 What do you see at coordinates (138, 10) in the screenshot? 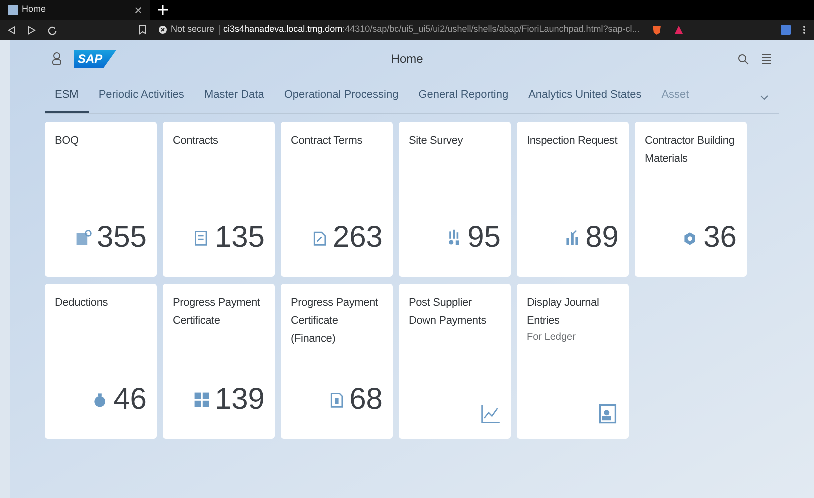
I see `close-icon` at bounding box center [138, 10].